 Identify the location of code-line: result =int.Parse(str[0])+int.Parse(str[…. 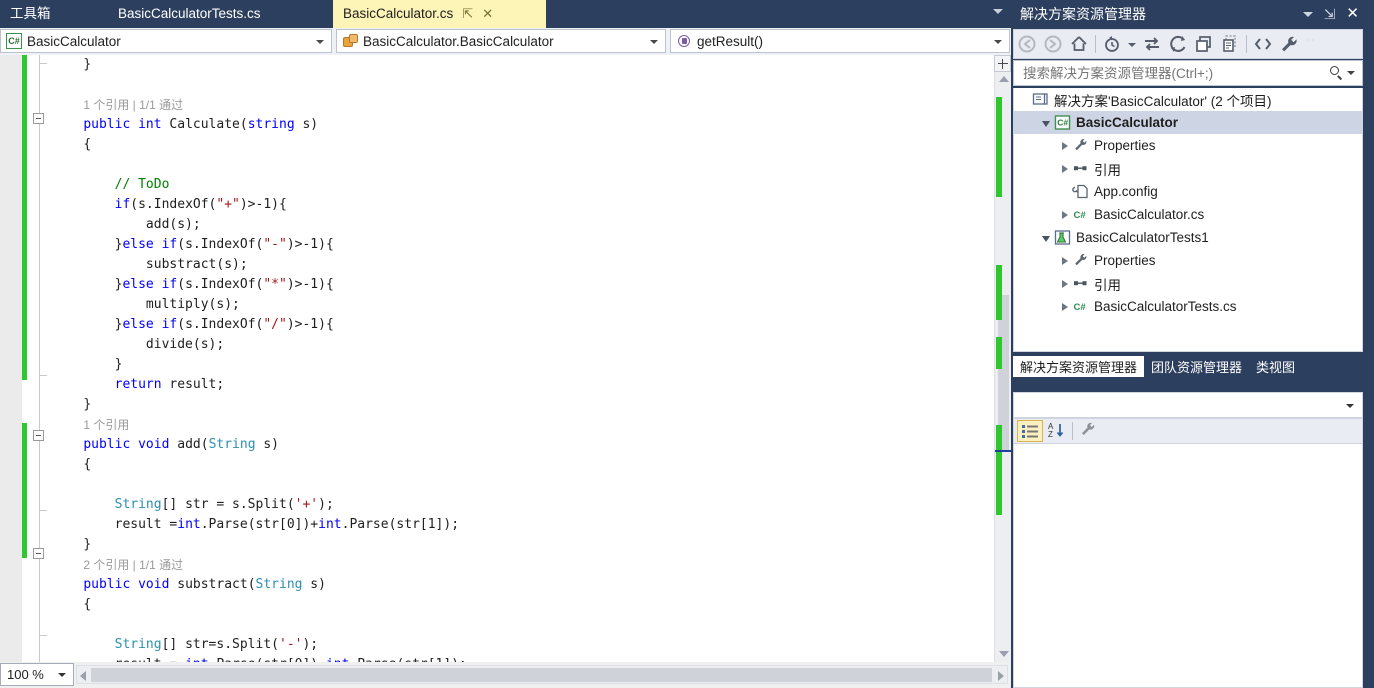
(531, 525).